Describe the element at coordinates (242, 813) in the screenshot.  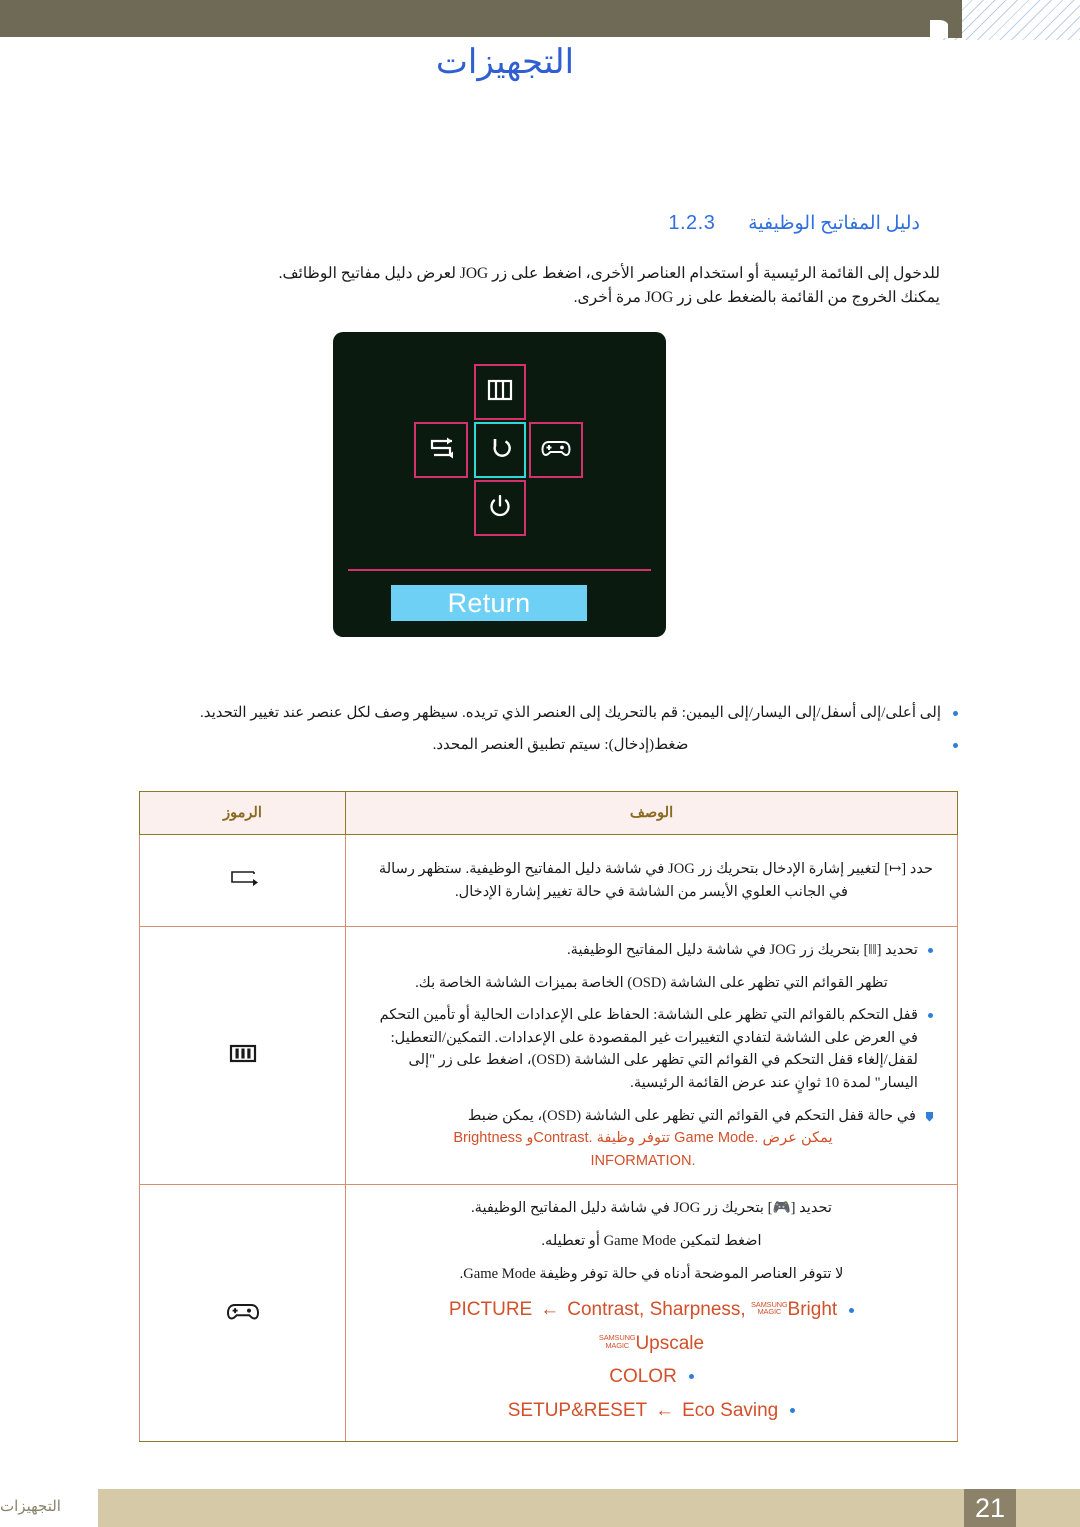
I see `table-header-symbols: الرموز` at that location.